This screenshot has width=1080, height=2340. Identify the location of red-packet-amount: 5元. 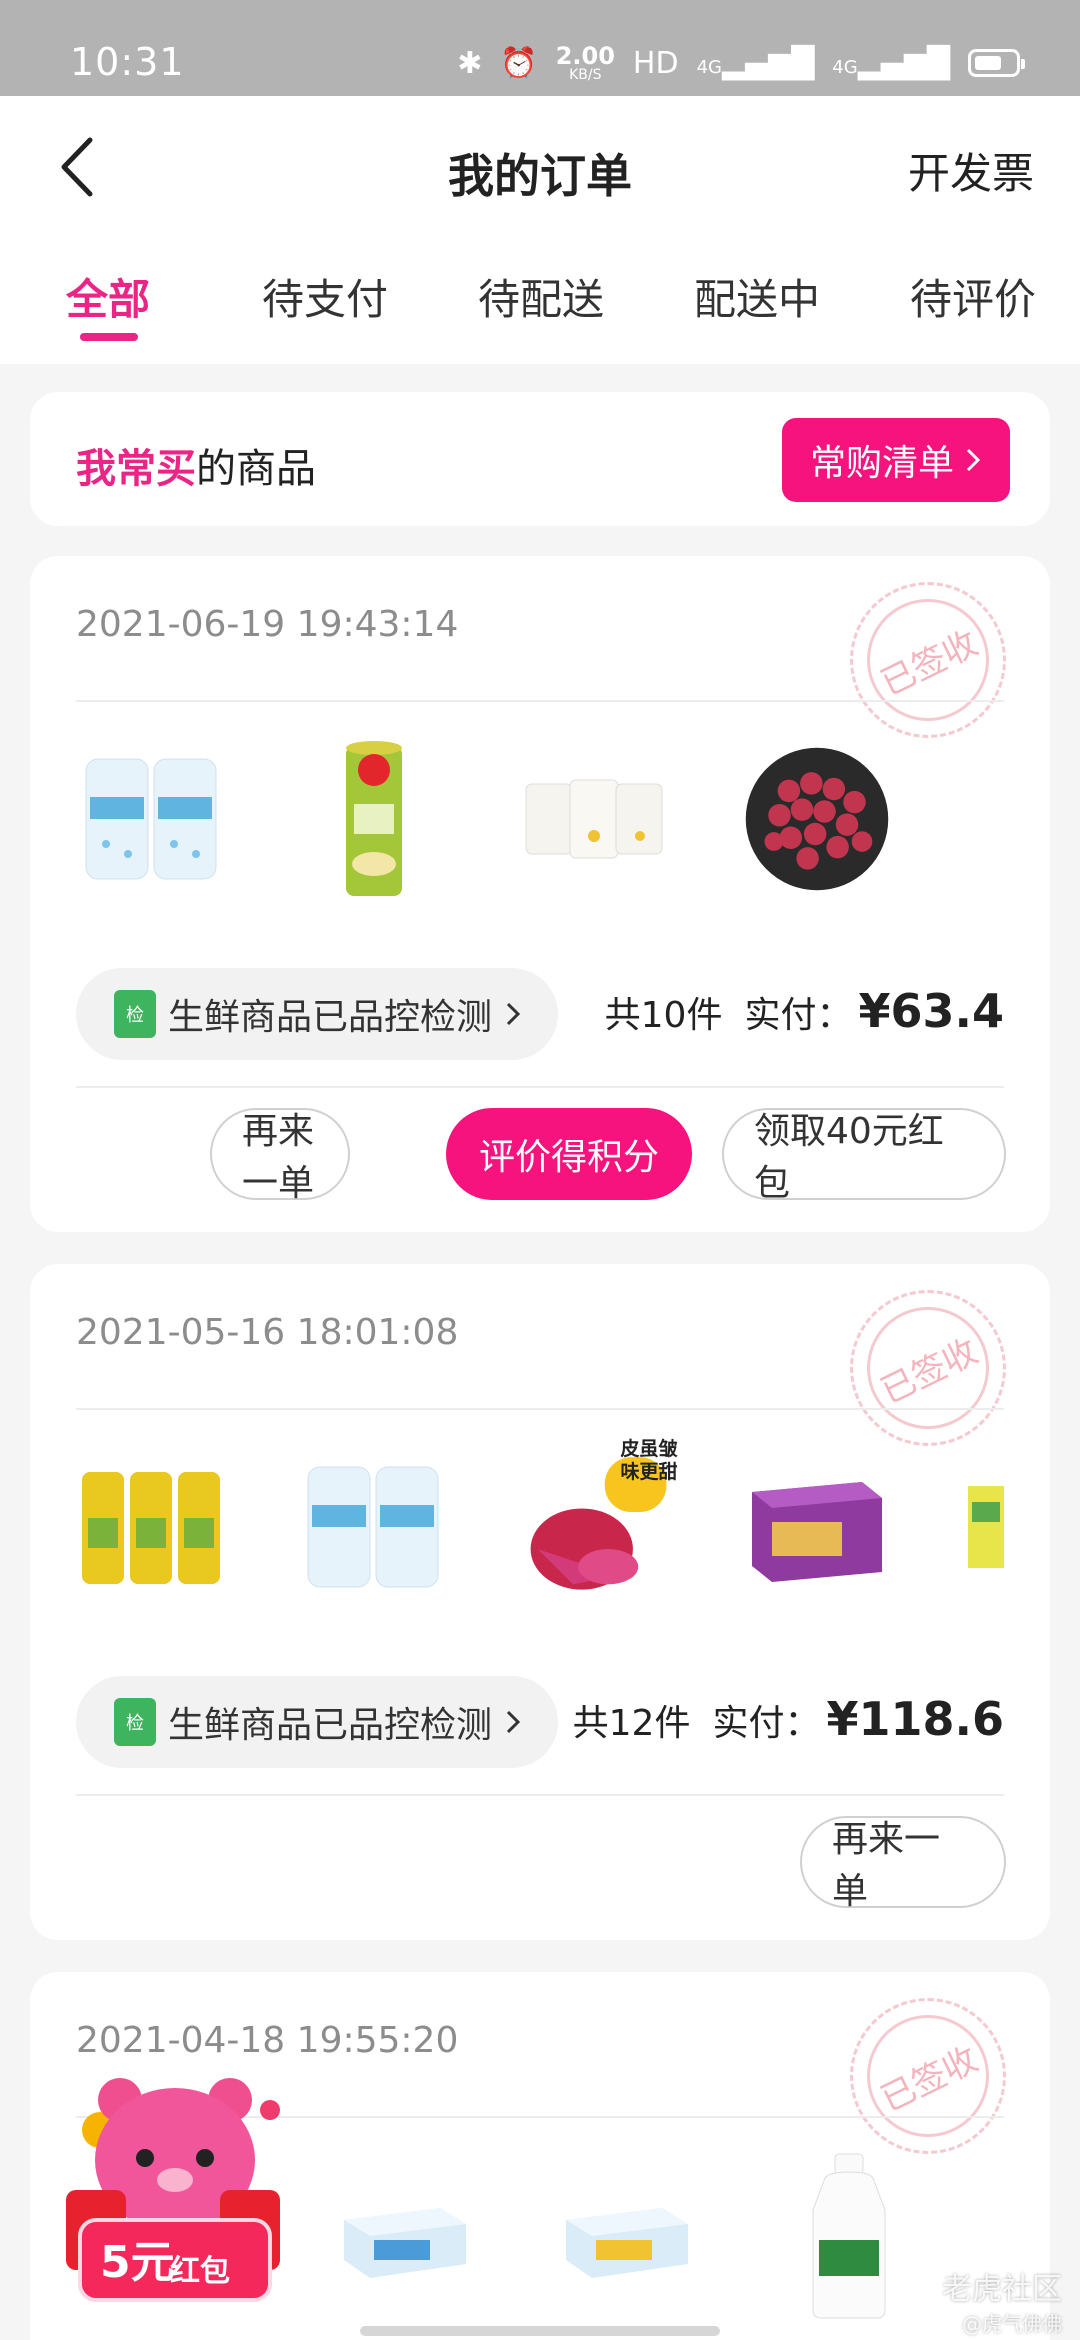
(137, 2262).